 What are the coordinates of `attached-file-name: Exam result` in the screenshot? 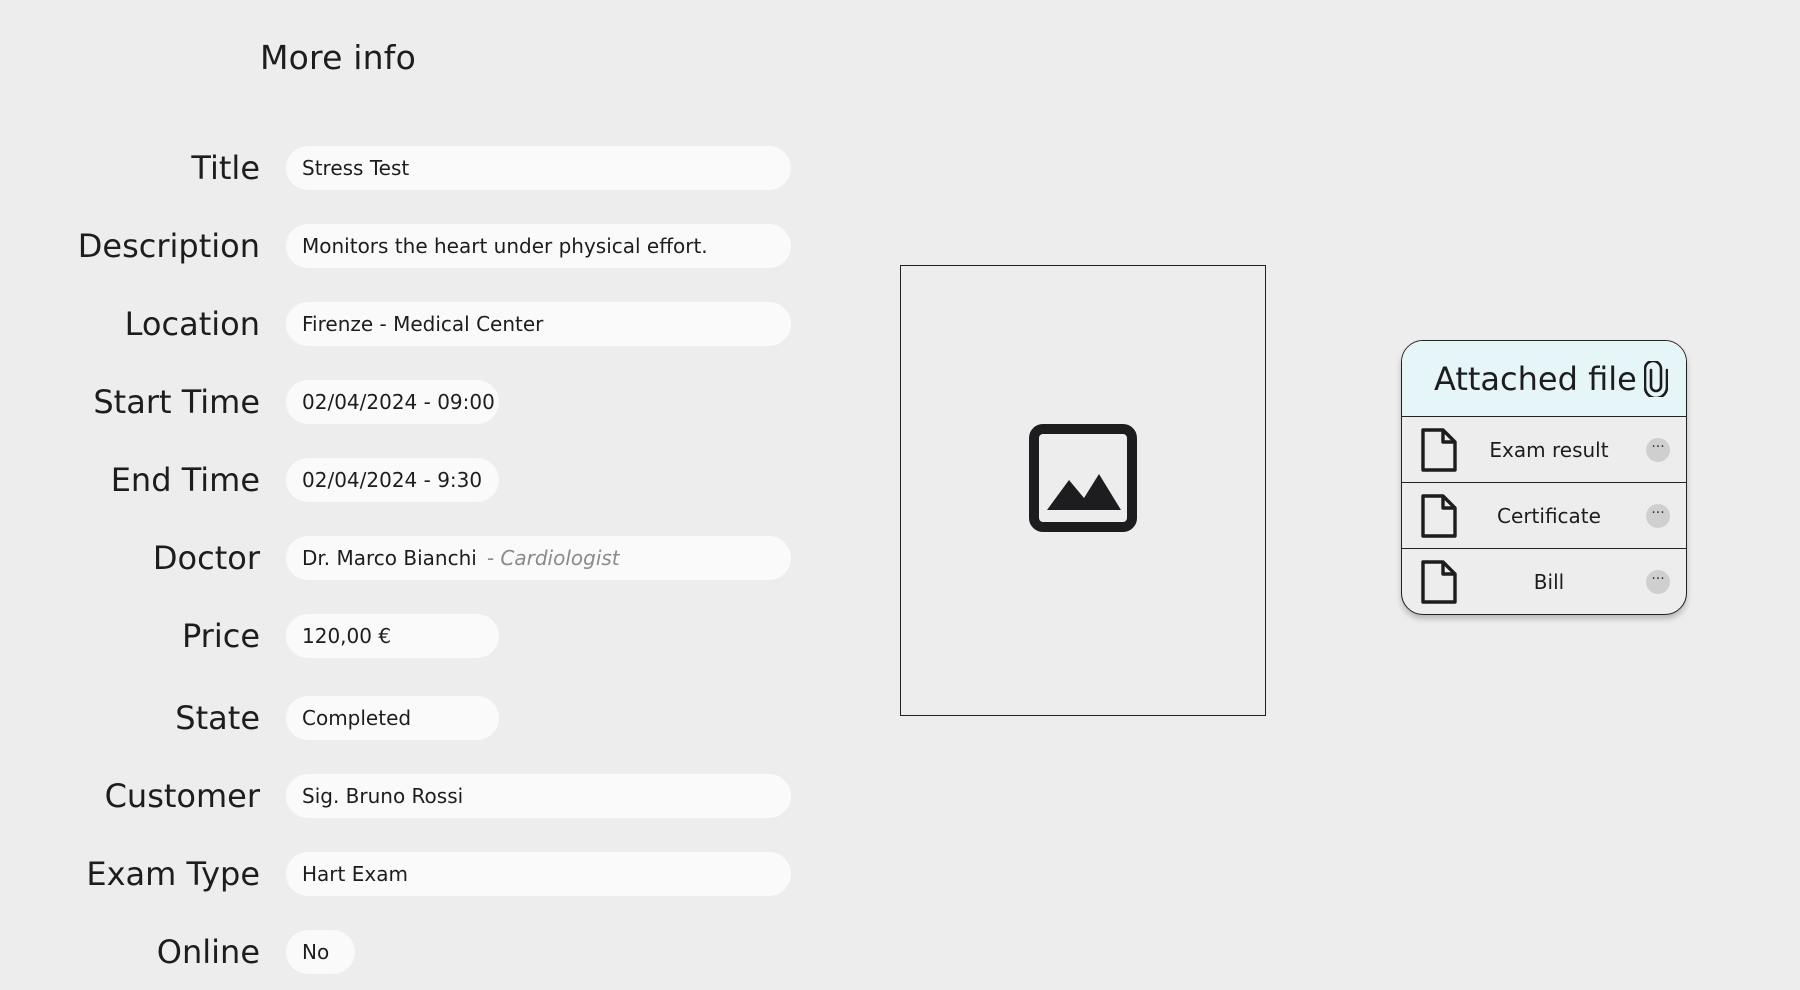 It's located at (1549, 450).